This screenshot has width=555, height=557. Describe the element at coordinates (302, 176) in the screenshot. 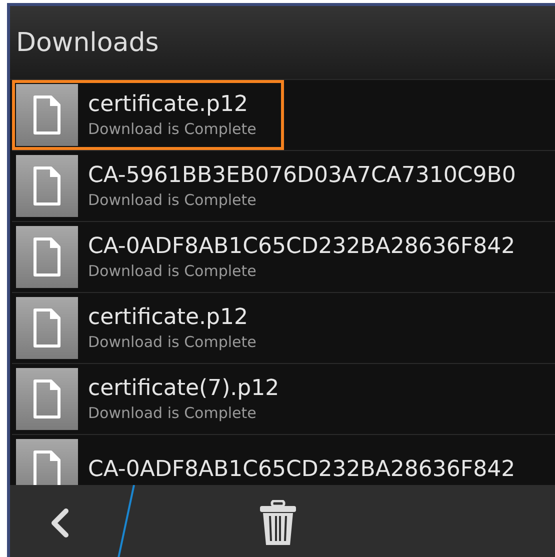

I see `file-name: CA-5961BB3EB076D03A7CA7310C9B0` at that location.